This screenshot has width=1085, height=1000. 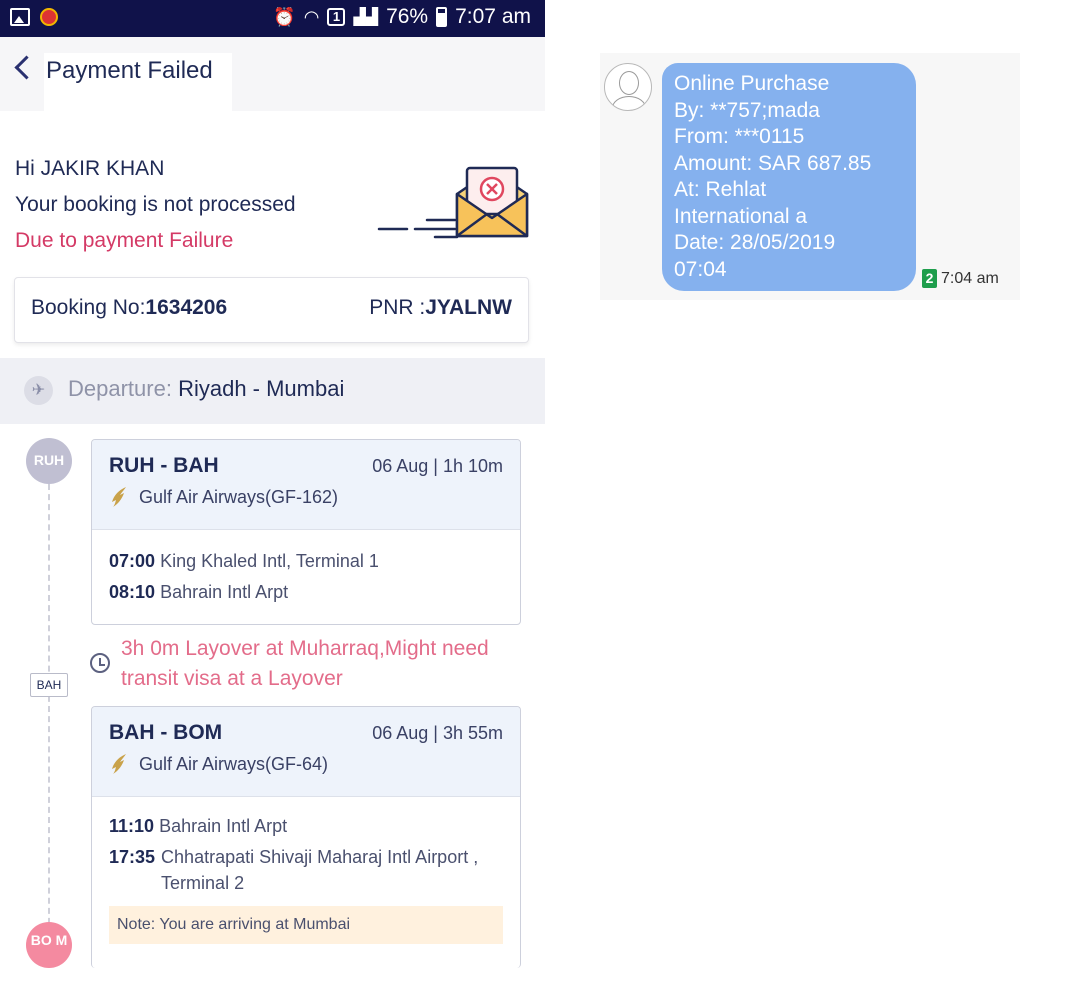 I want to click on app-notification-icon, so click(x=49, y=17).